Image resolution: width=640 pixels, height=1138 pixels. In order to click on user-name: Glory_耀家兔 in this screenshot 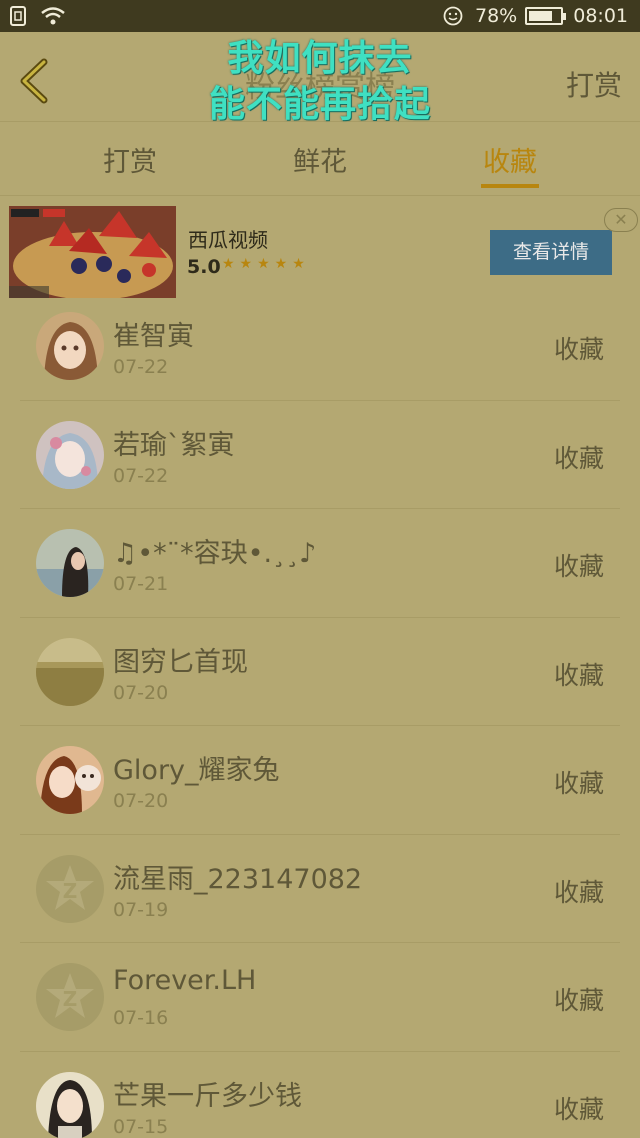, I will do `click(196, 770)`.